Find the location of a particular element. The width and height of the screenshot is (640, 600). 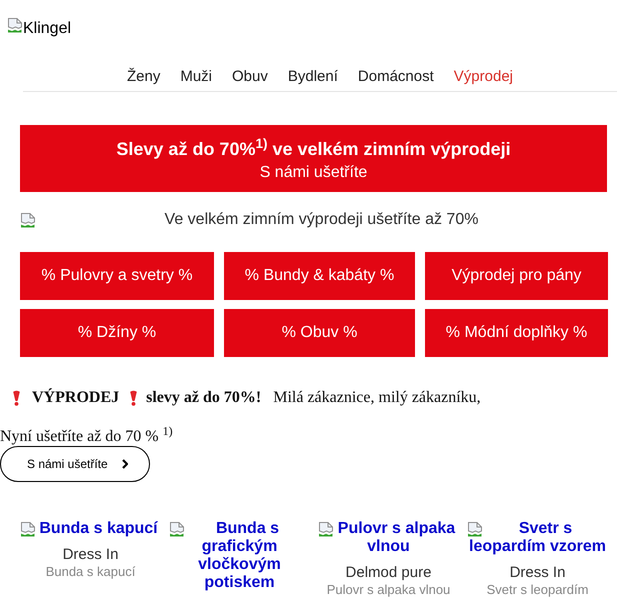

nav-link: Muži is located at coordinates (196, 77).